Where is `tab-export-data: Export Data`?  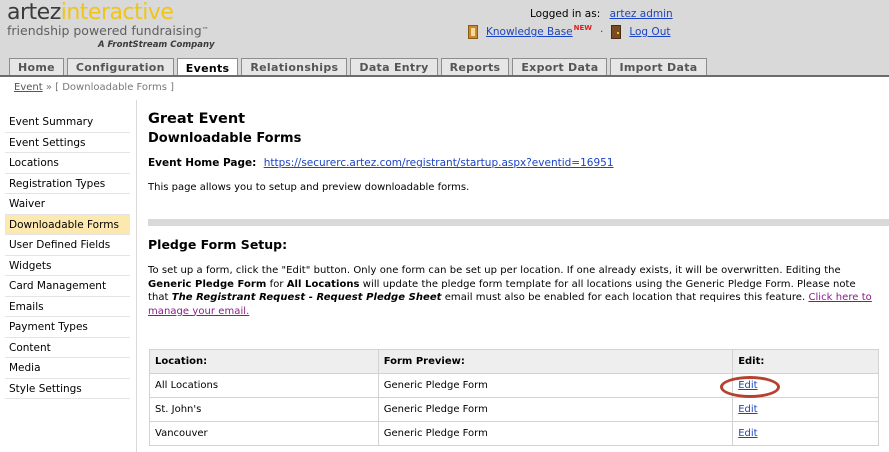 tab-export-data: Export Data is located at coordinates (560, 67).